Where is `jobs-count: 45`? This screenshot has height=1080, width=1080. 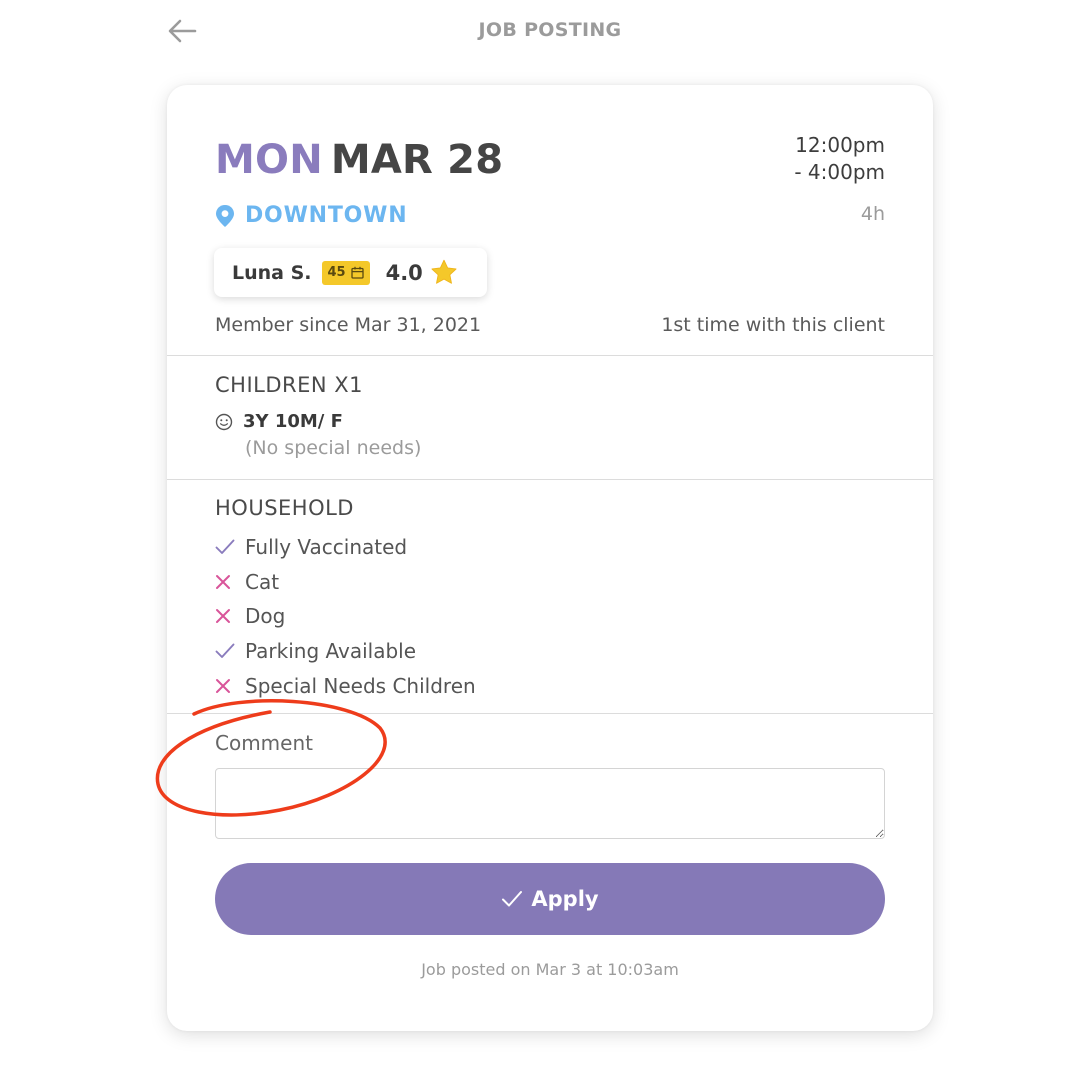 jobs-count: 45 is located at coordinates (336, 272).